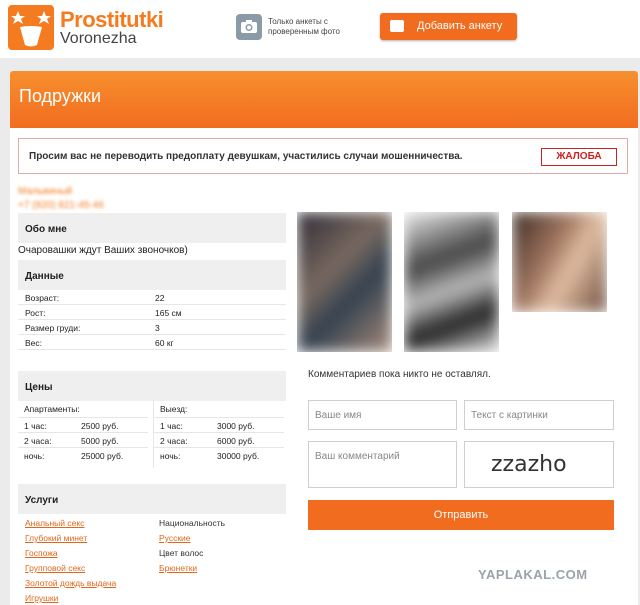 Image resolution: width=640 pixels, height=605 pixels. I want to click on price-row: ночь: 30000 руб., so click(219, 454).